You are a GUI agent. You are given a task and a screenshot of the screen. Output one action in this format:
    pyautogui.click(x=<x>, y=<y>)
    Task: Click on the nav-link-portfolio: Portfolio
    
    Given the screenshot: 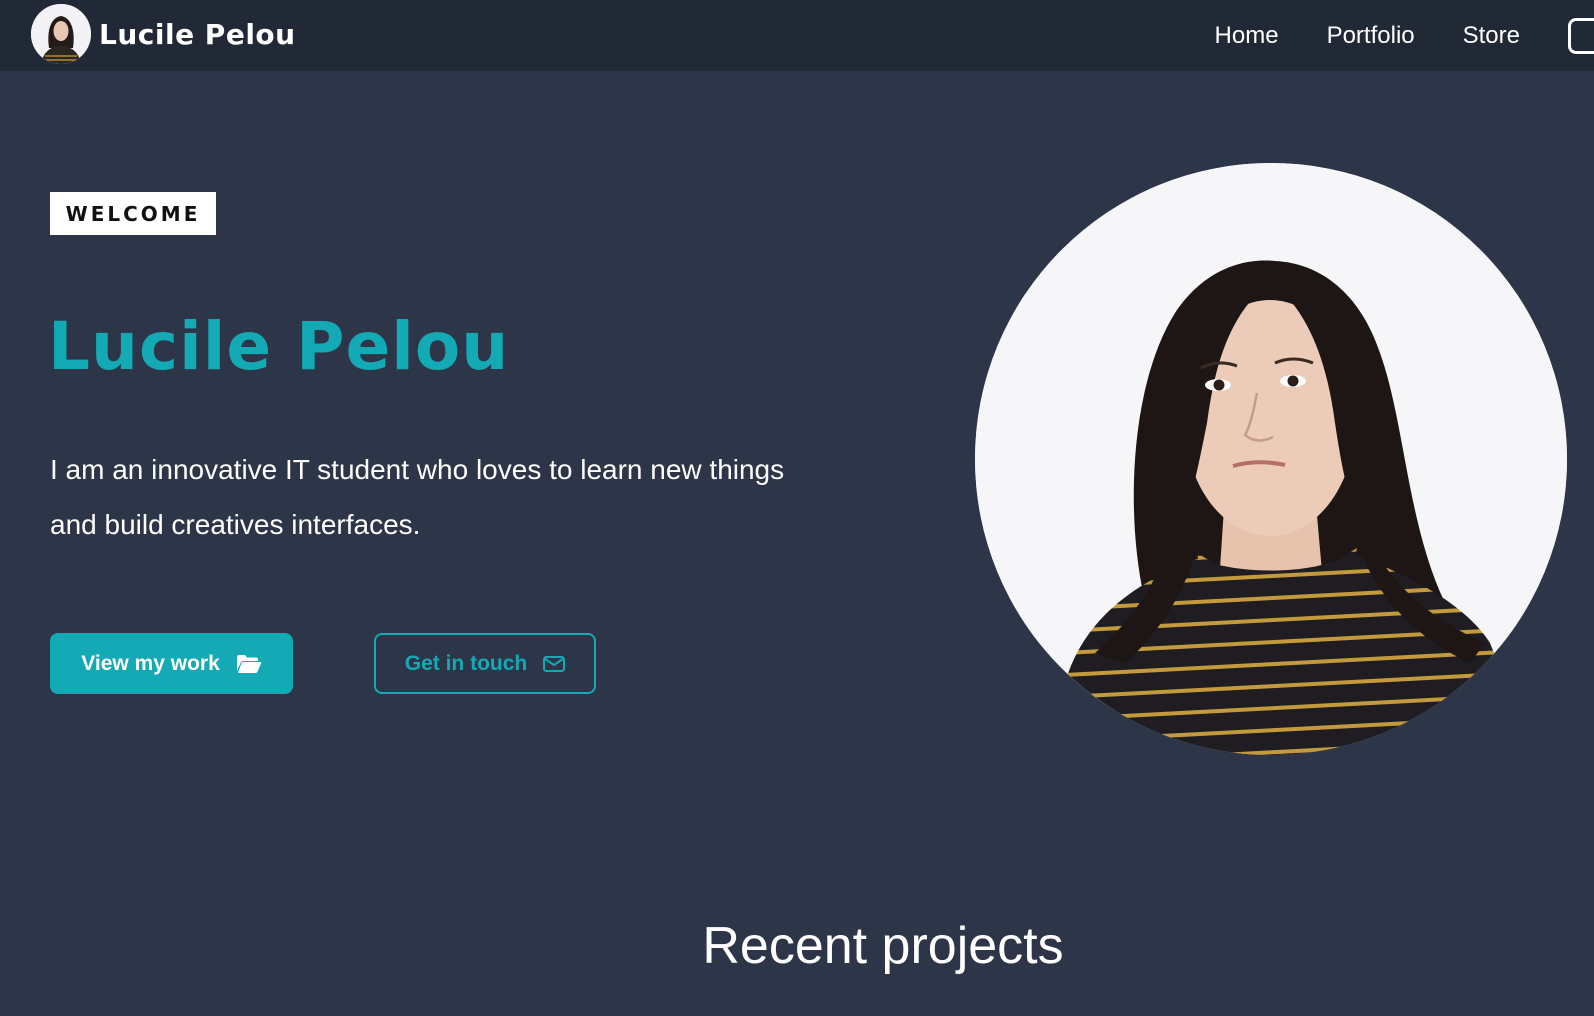 What is the action you would take?
    pyautogui.click(x=1371, y=36)
    